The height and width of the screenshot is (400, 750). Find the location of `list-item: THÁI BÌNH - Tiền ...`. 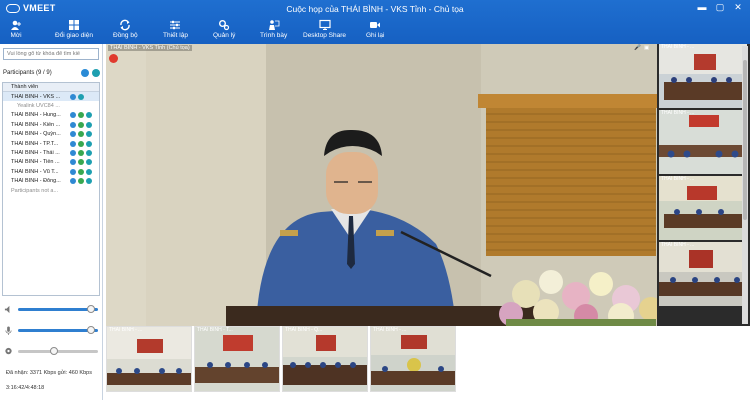

list-item: THÁI BÌNH - Tiền ... is located at coordinates (51, 162).